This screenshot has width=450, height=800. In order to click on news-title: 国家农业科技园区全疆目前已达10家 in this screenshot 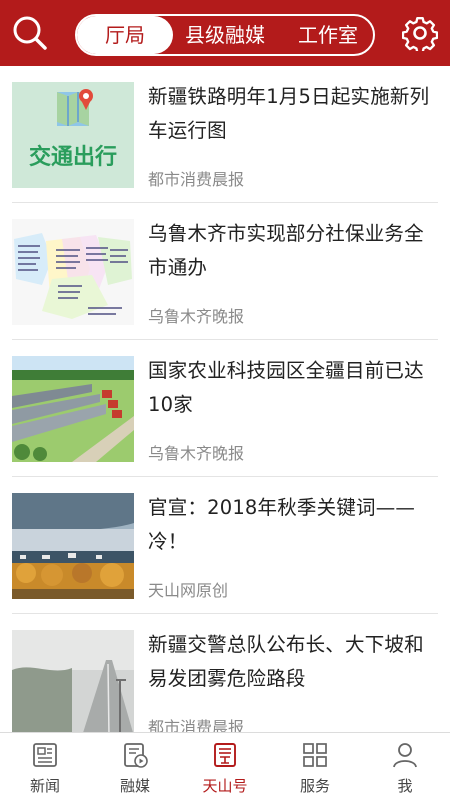, I will do `click(292, 388)`.